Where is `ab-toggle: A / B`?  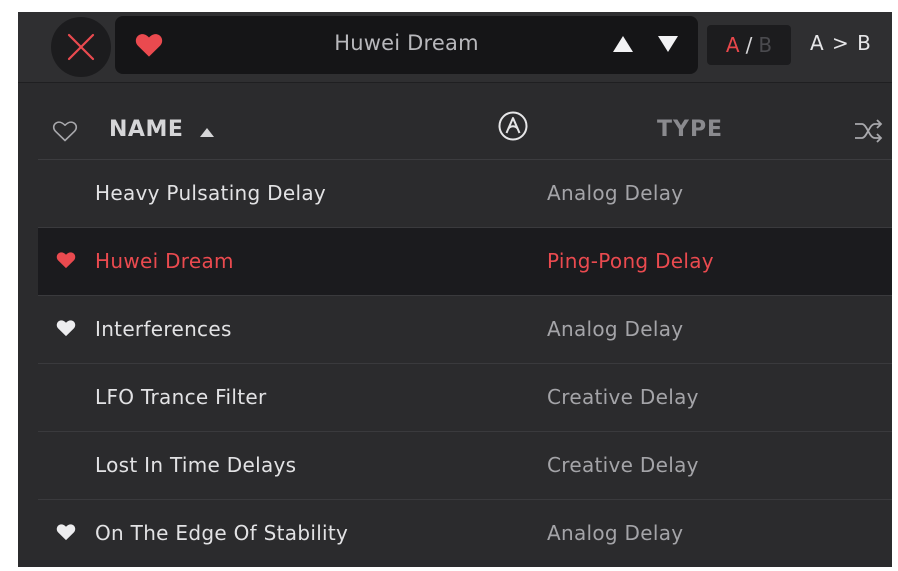 ab-toggle: A / B is located at coordinates (749, 45).